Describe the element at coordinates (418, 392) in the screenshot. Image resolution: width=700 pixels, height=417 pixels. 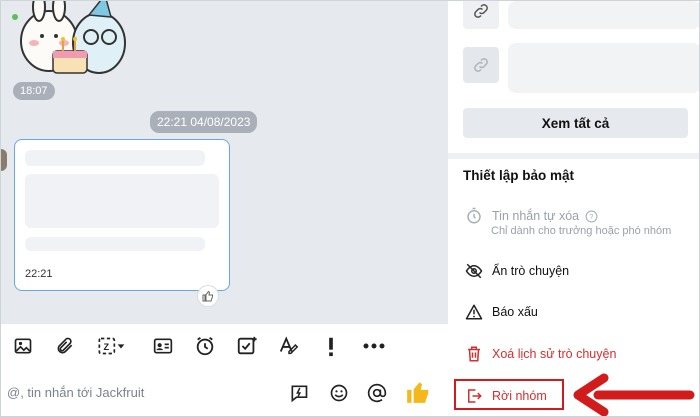
I see `thumbs-up-send-icon` at that location.